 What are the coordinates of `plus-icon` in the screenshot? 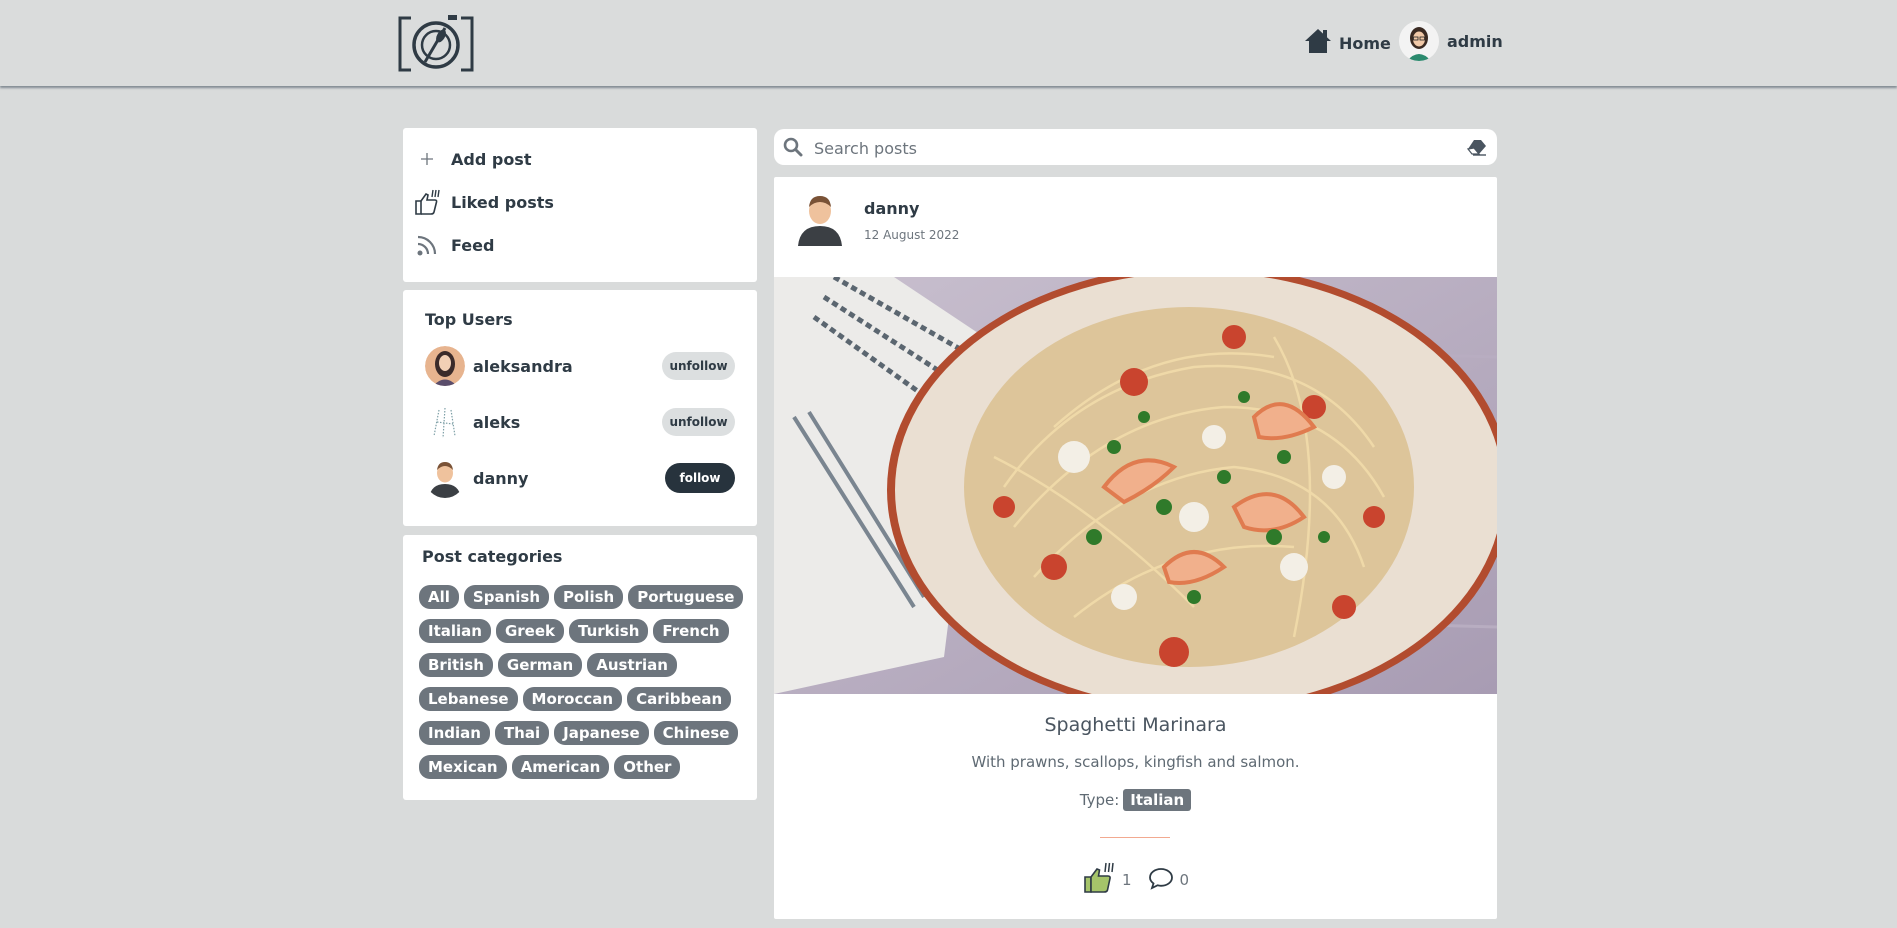 It's located at (427, 159).